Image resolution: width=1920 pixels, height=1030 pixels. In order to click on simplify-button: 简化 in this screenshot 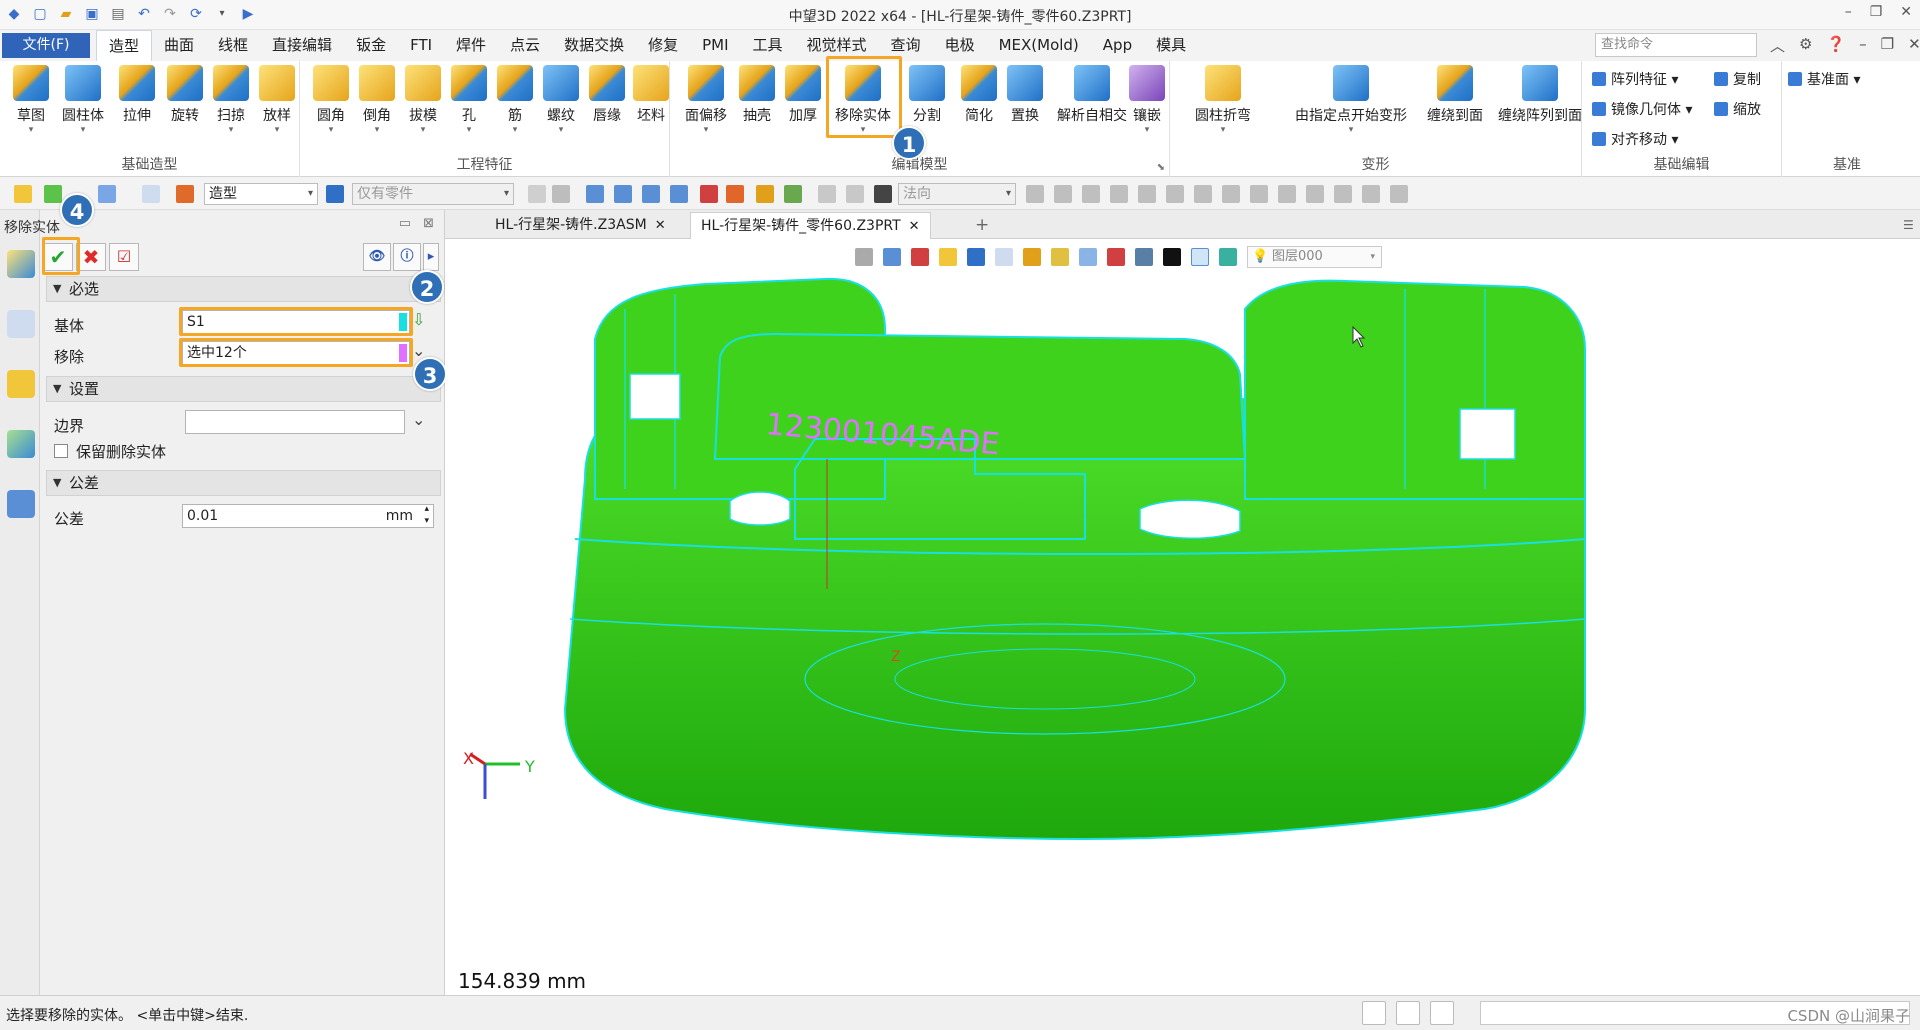, I will do `click(979, 95)`.